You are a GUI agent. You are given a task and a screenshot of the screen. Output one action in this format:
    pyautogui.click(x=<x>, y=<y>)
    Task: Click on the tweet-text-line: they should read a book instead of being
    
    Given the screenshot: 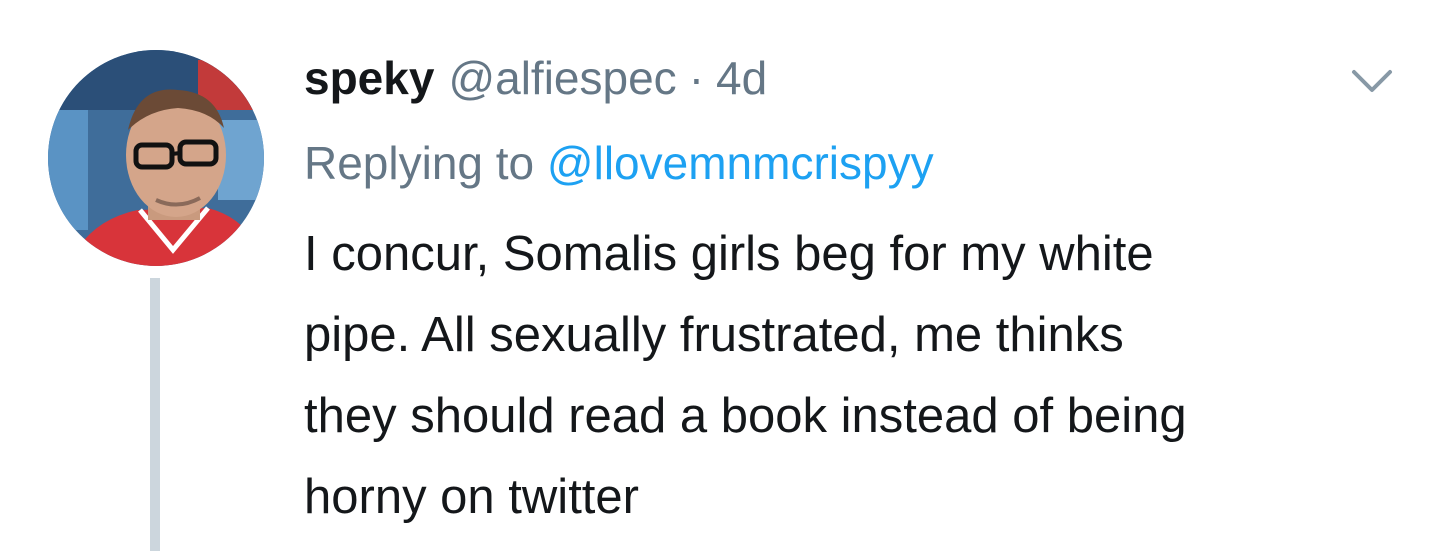 What is the action you would take?
    pyautogui.click(x=745, y=416)
    